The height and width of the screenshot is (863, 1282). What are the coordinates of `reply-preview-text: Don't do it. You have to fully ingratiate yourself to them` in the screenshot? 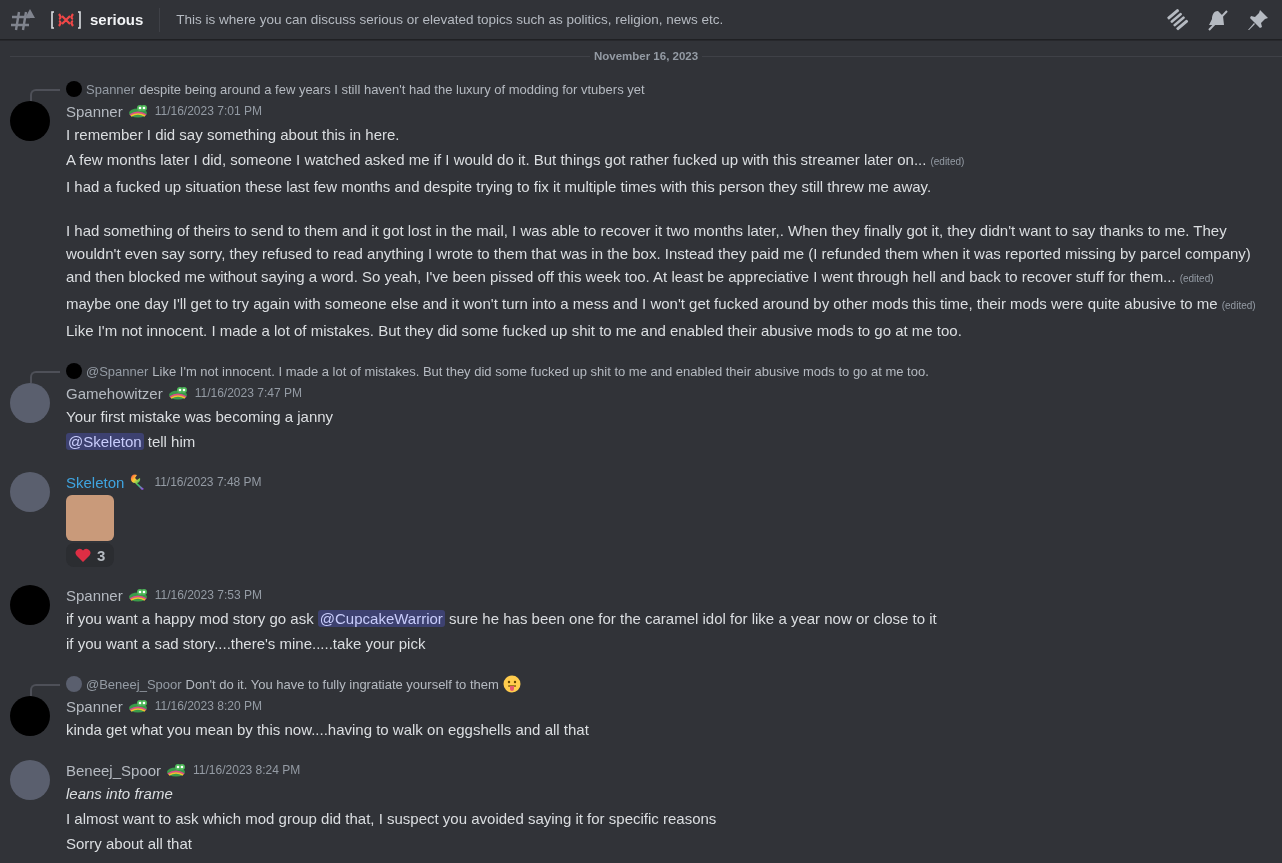 It's located at (342, 684).